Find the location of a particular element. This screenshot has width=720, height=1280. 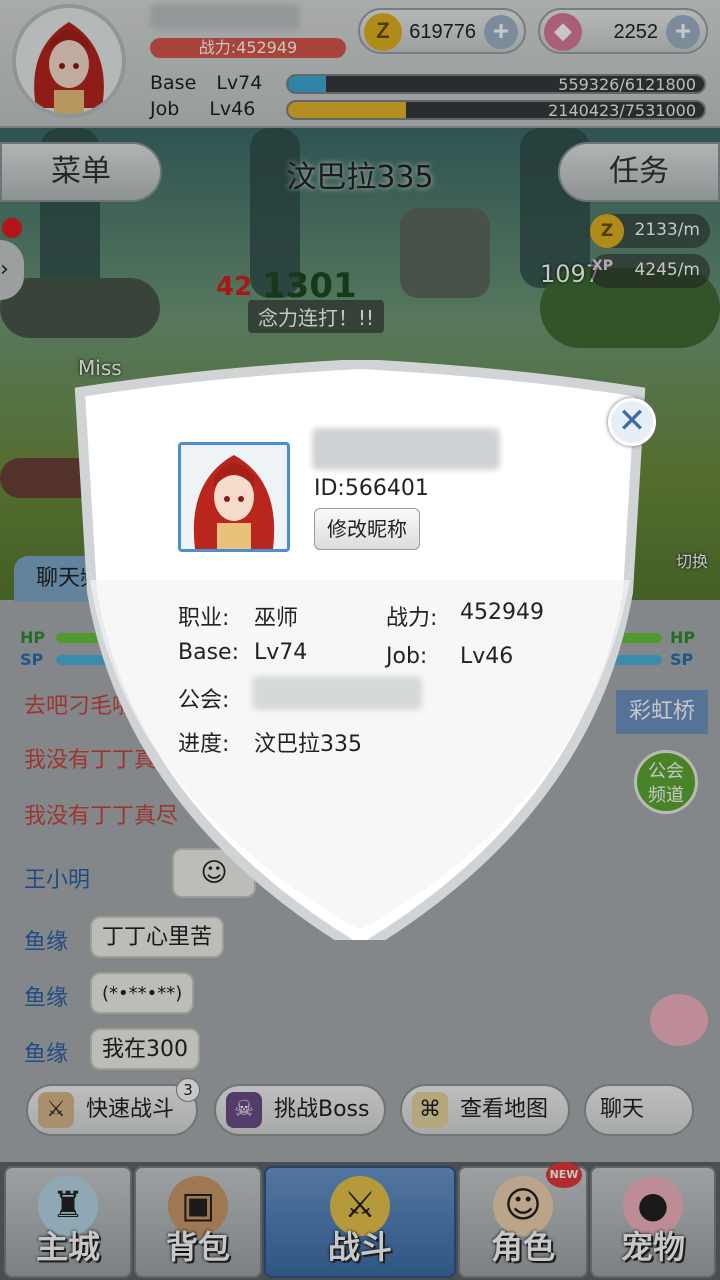

progress-label: 进度: is located at coordinates (204, 744).